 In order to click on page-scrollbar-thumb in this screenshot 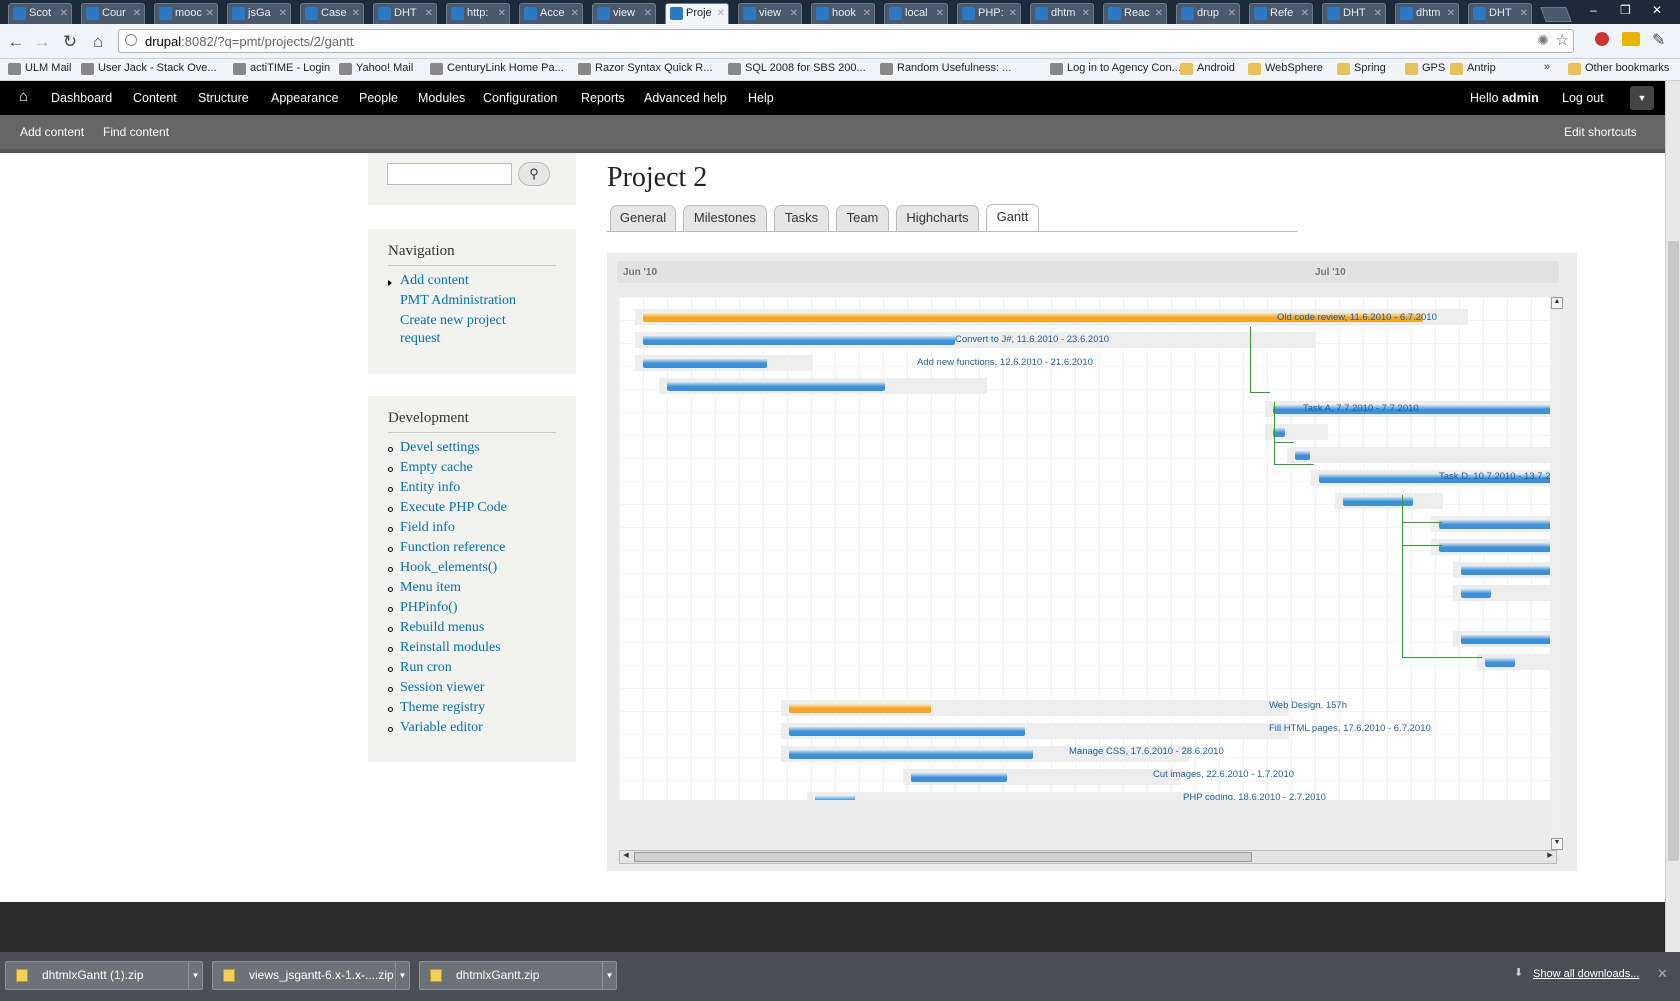, I will do `click(1673, 551)`.